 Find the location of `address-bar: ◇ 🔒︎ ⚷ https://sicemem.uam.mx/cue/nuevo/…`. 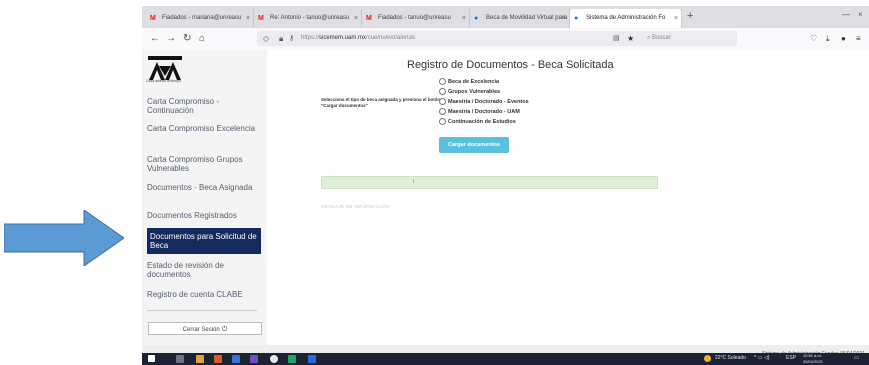

address-bar: ◇ 🔒︎ ⚷ https://sicemem.uam.mx/cue/nuevo/… is located at coordinates (497, 38).